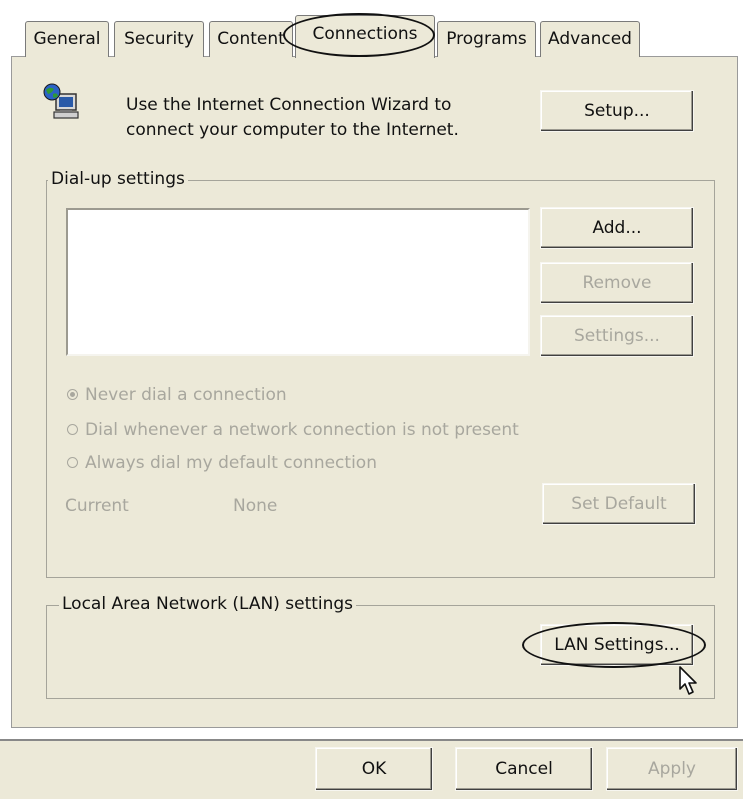 The image size is (743, 799). Describe the element at coordinates (689, 681) in the screenshot. I see `mouse-pointer-icon` at that location.